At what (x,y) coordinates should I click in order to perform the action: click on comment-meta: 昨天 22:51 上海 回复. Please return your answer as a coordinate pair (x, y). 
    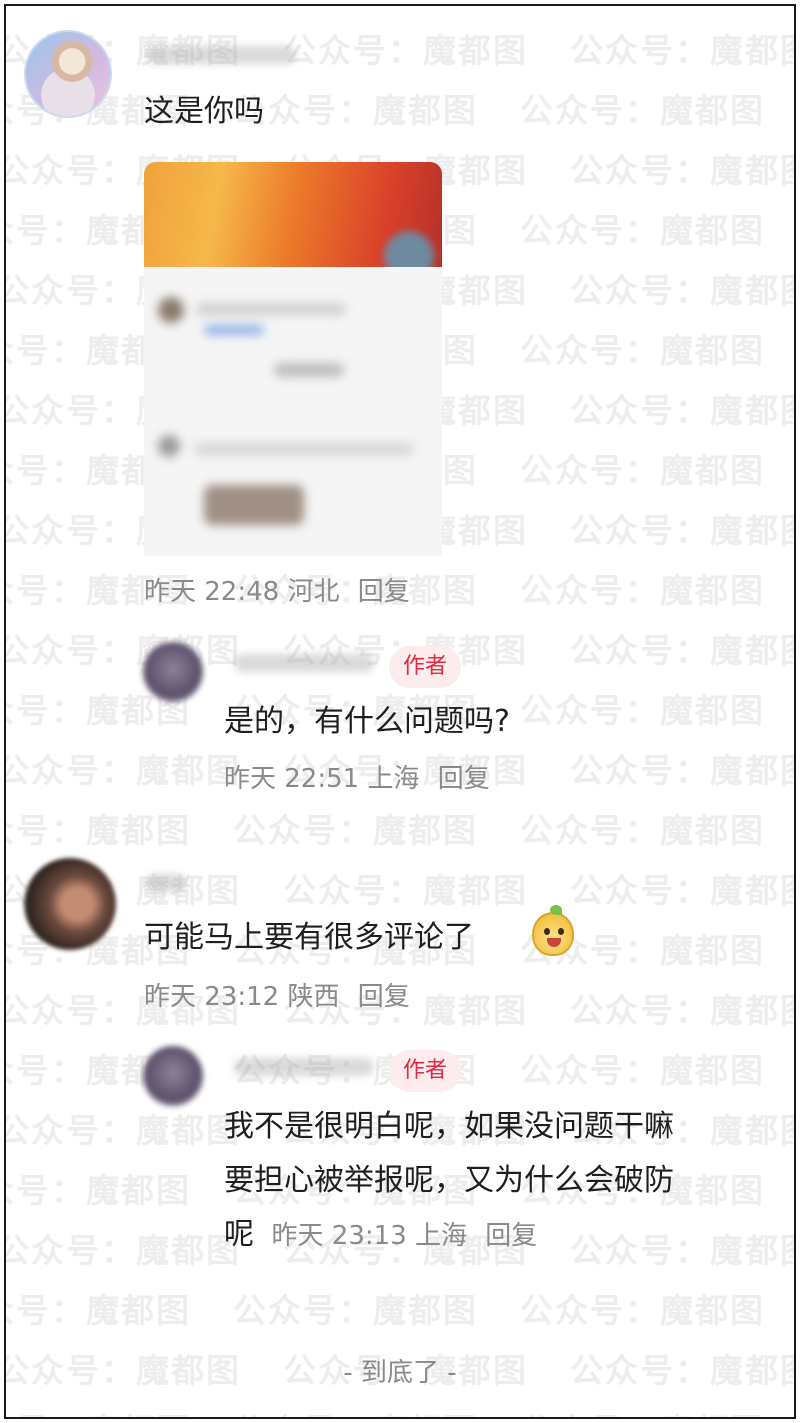
    Looking at the image, I should click on (357, 776).